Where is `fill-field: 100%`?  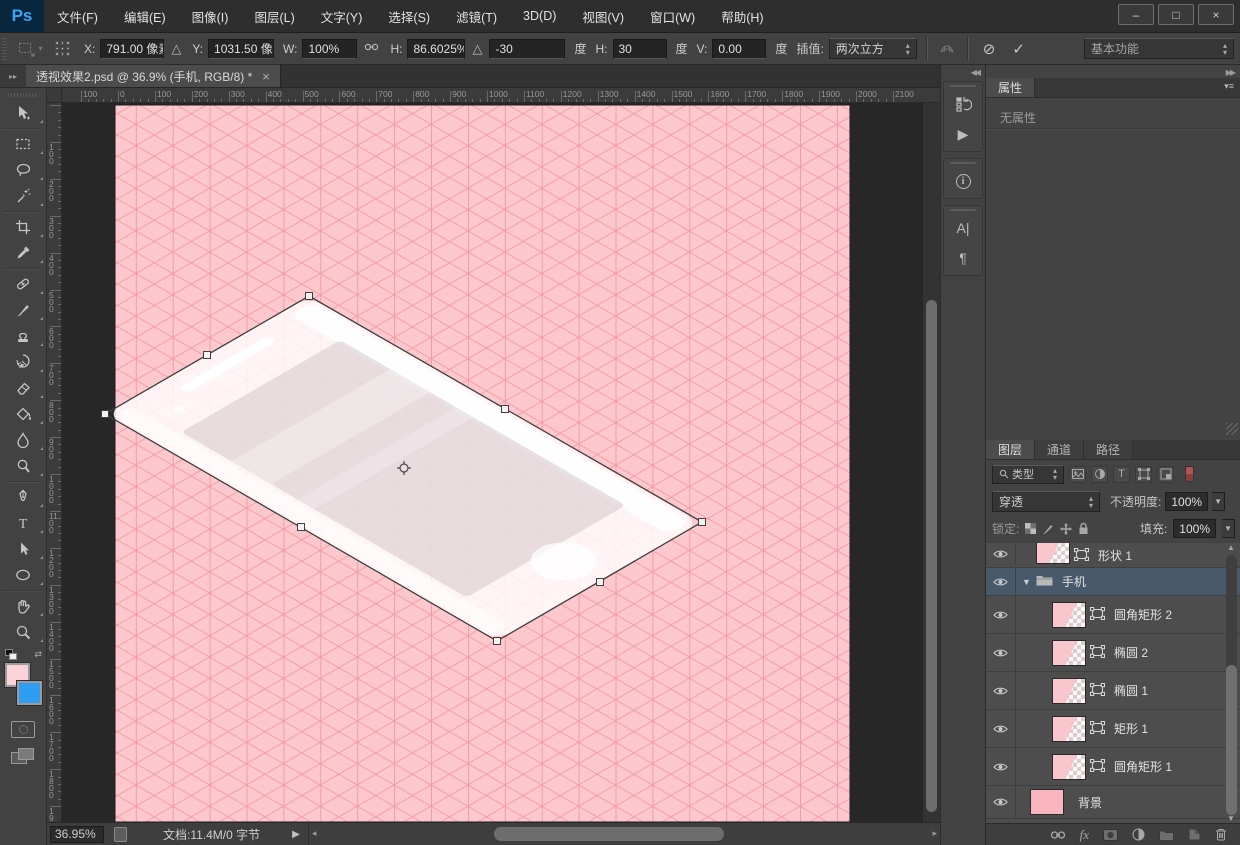
fill-field: 100% is located at coordinates (1194, 528).